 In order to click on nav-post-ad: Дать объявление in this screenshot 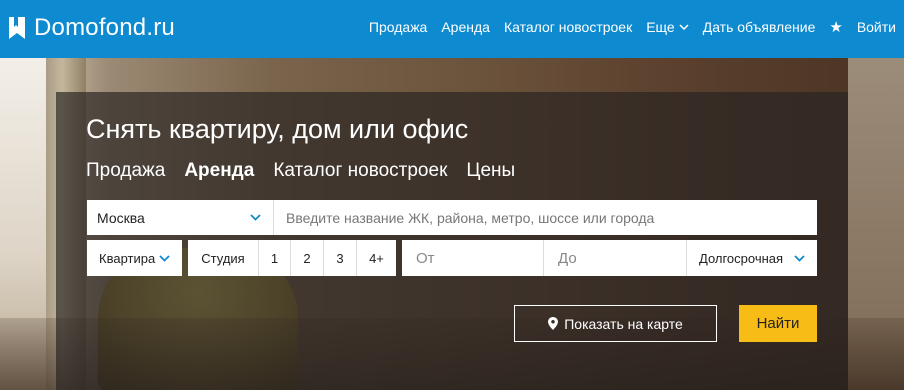, I will do `click(759, 27)`.